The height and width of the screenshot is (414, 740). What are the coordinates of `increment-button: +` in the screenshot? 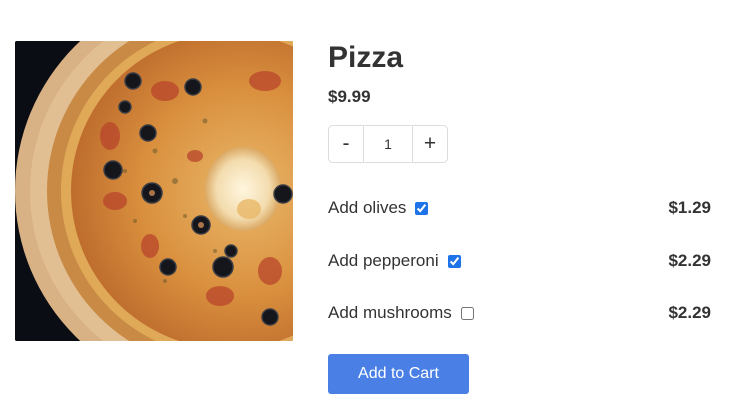 It's located at (430, 144).